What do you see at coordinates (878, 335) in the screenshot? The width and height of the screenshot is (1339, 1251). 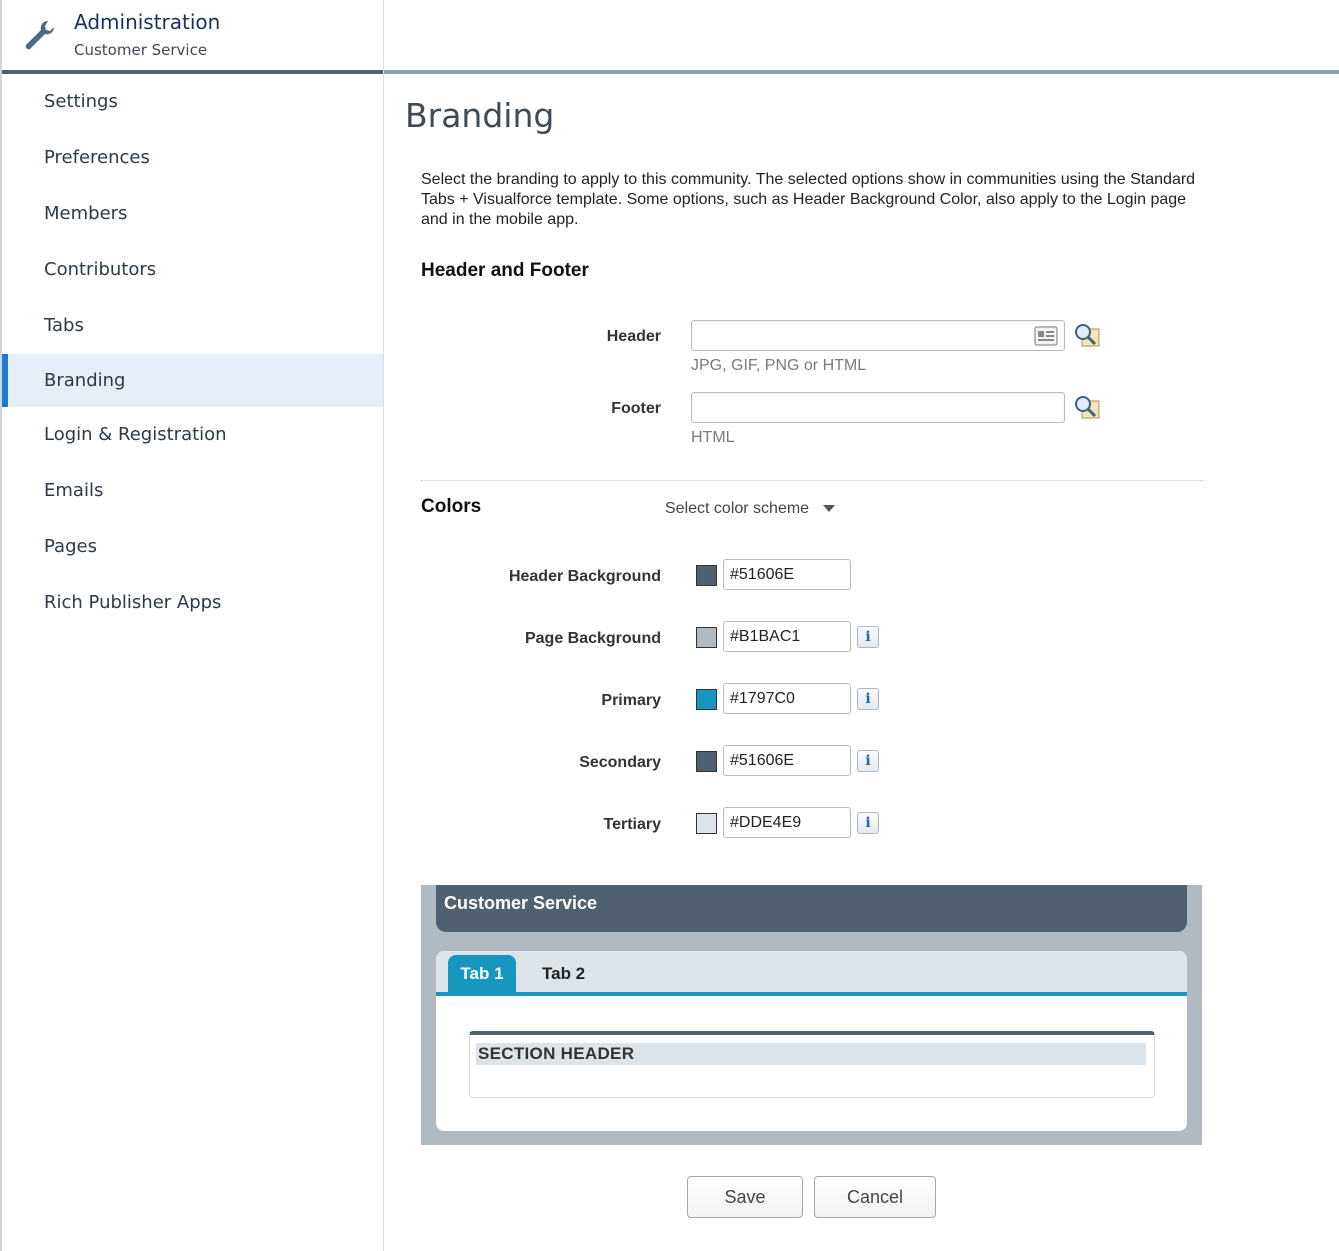 I see `header-input` at bounding box center [878, 335].